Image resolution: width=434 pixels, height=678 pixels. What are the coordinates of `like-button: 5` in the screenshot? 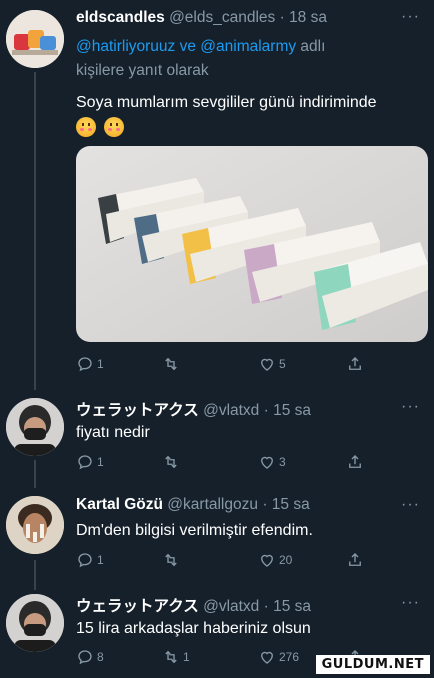 It's located at (272, 364).